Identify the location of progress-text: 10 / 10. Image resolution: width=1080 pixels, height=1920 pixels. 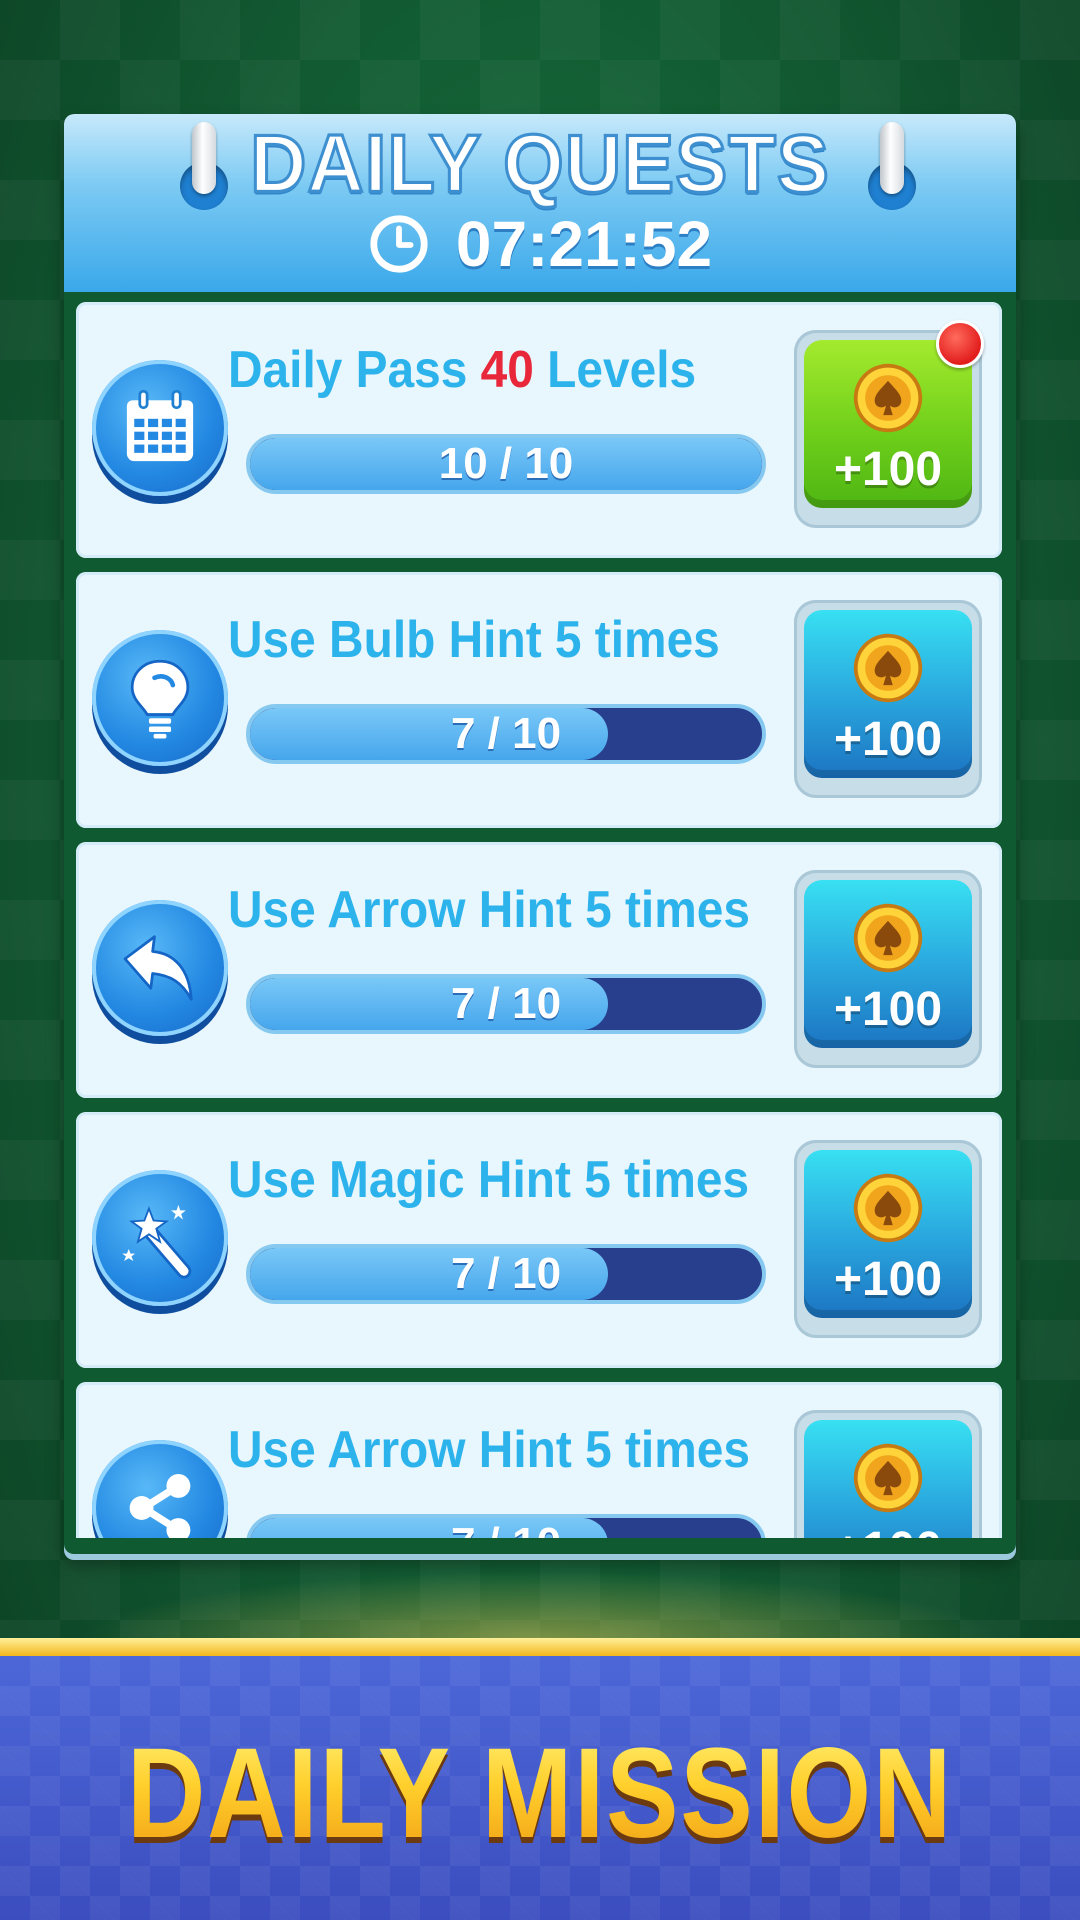
(506, 463).